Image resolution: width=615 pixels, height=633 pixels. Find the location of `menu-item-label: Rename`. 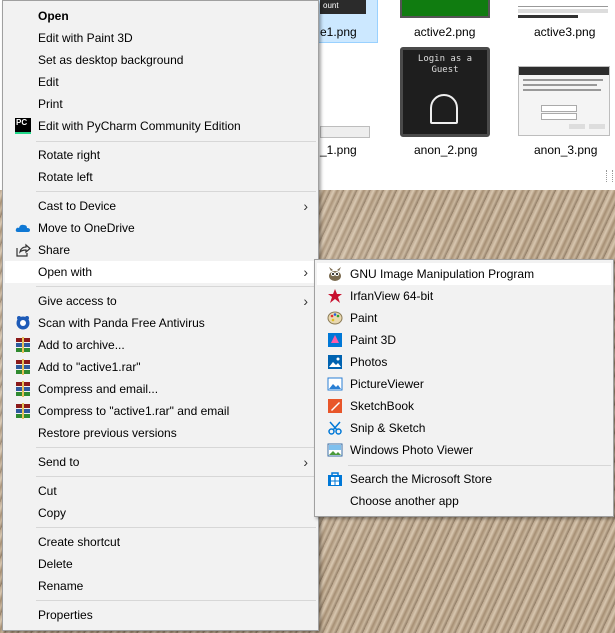

menu-item-label: Rename is located at coordinates (61, 586).